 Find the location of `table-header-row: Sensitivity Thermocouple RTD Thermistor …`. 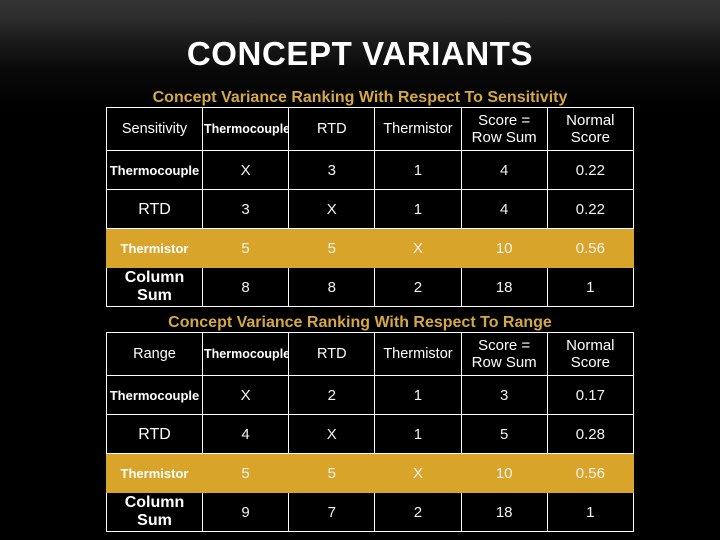

table-header-row: Sensitivity Thermocouple RTD Thermistor … is located at coordinates (370, 129).